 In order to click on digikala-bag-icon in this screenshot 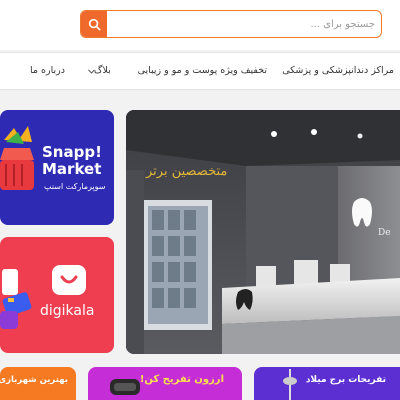, I will do `click(69, 280)`.